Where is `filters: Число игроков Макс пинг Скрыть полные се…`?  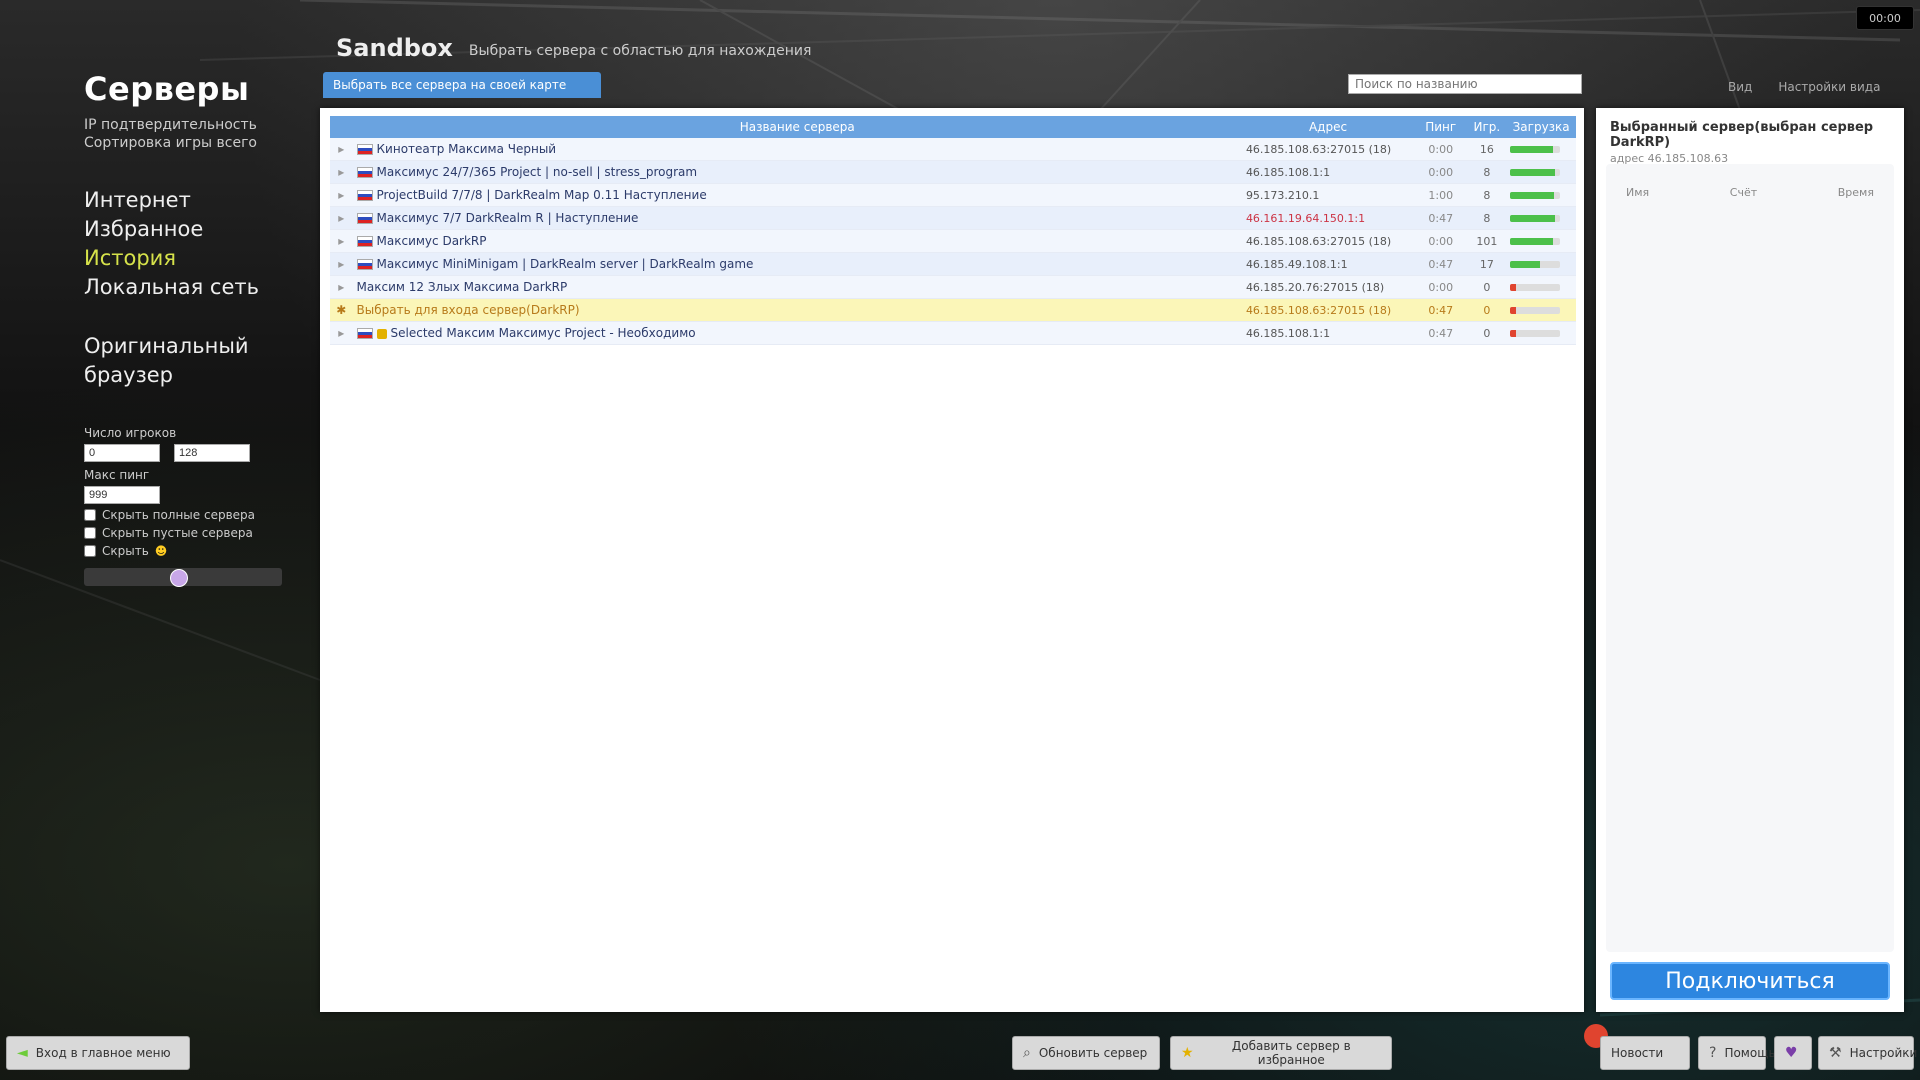 filters: Число игроков Макс пинг Скрыть полные се… is located at coordinates (189, 506).